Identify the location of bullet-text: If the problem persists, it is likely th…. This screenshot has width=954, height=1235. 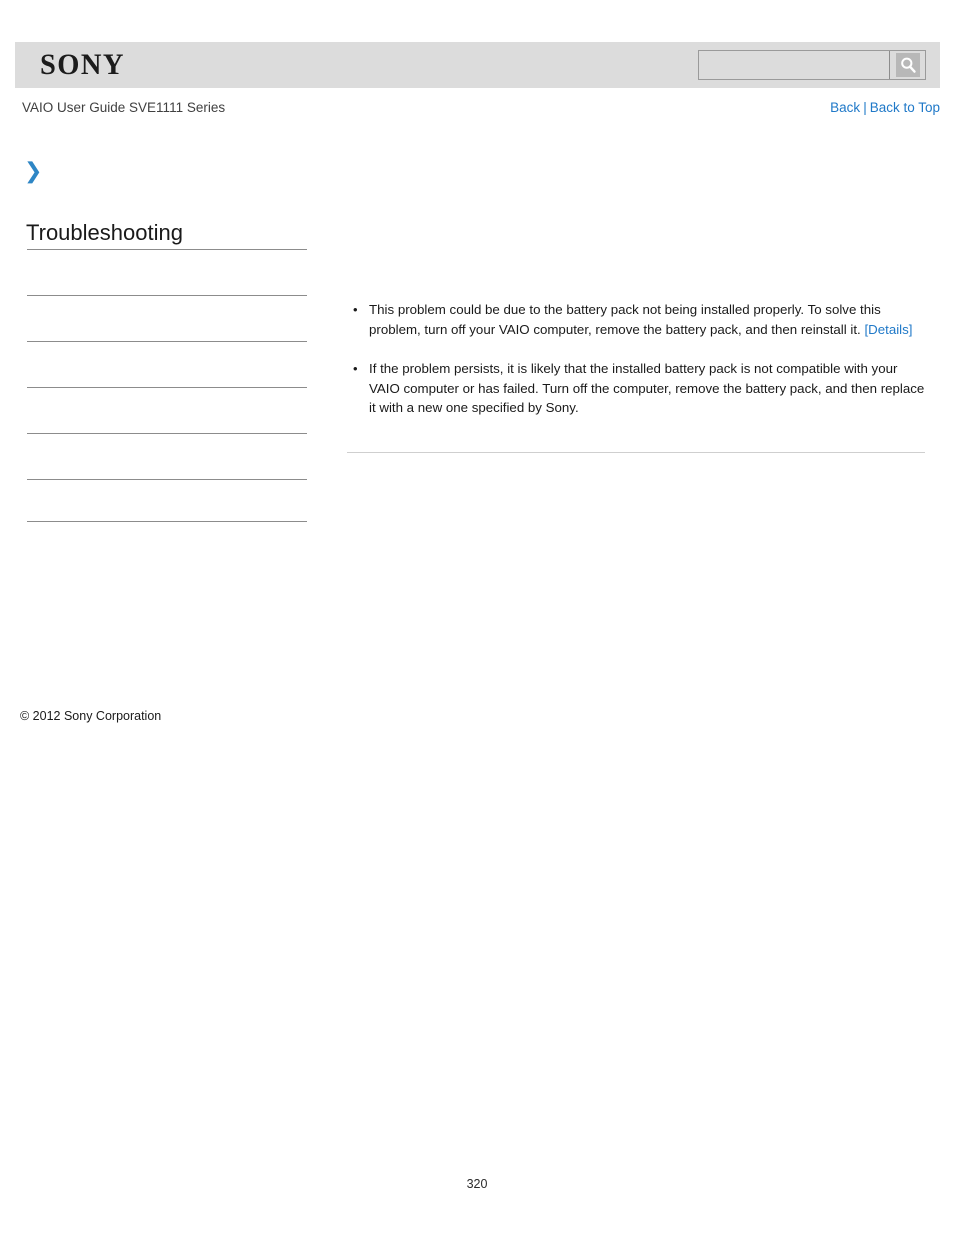
(647, 388).